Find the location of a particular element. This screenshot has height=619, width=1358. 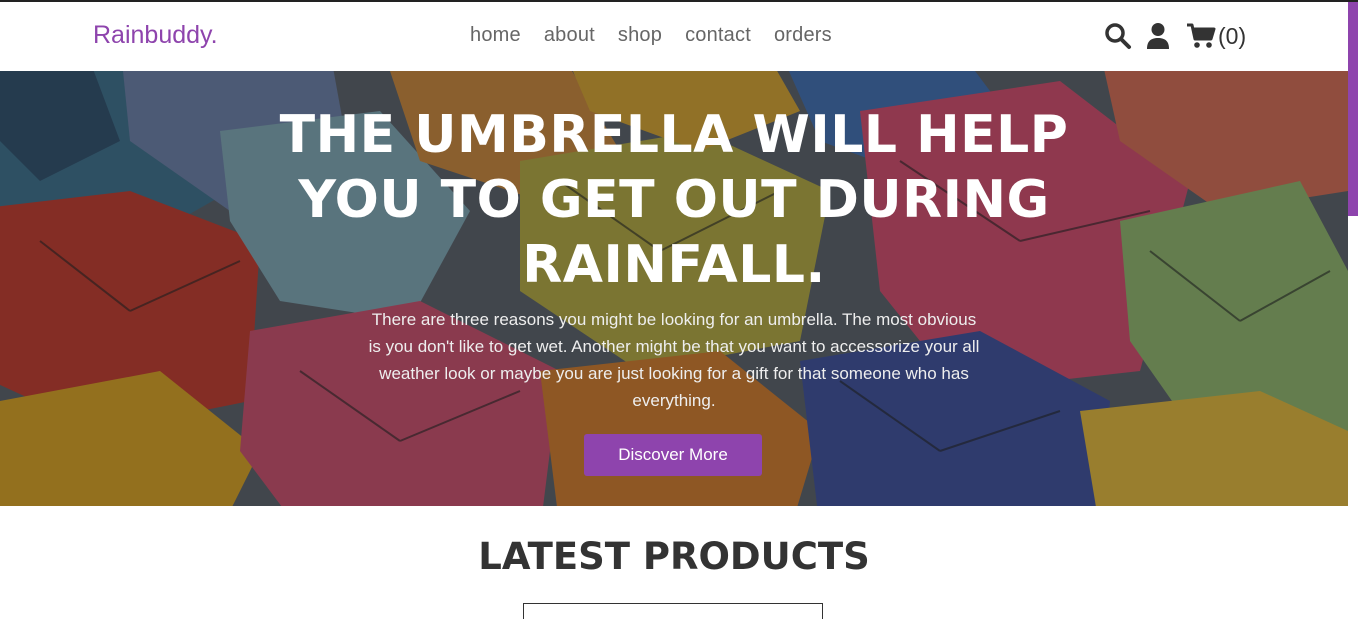

nav-home: home is located at coordinates (495, 35).